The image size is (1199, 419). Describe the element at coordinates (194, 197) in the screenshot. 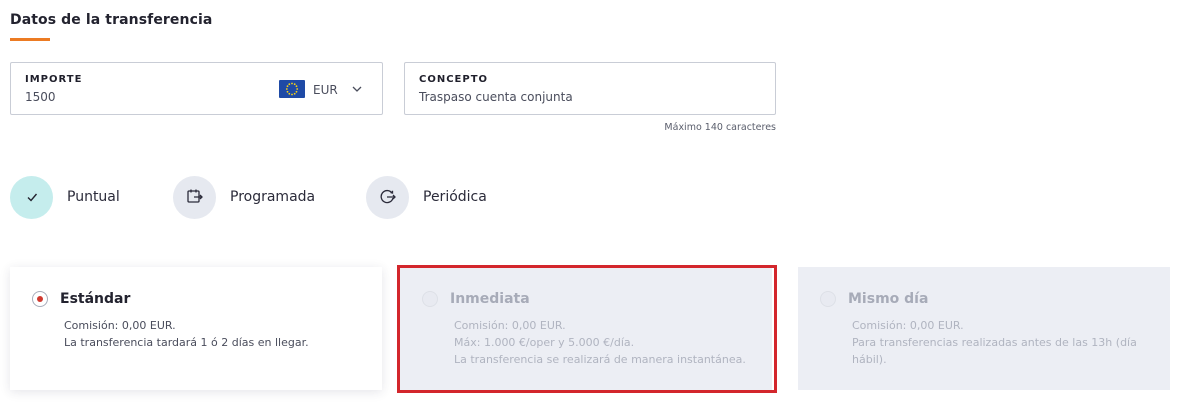

I see `calendar-transfer-icon` at that location.